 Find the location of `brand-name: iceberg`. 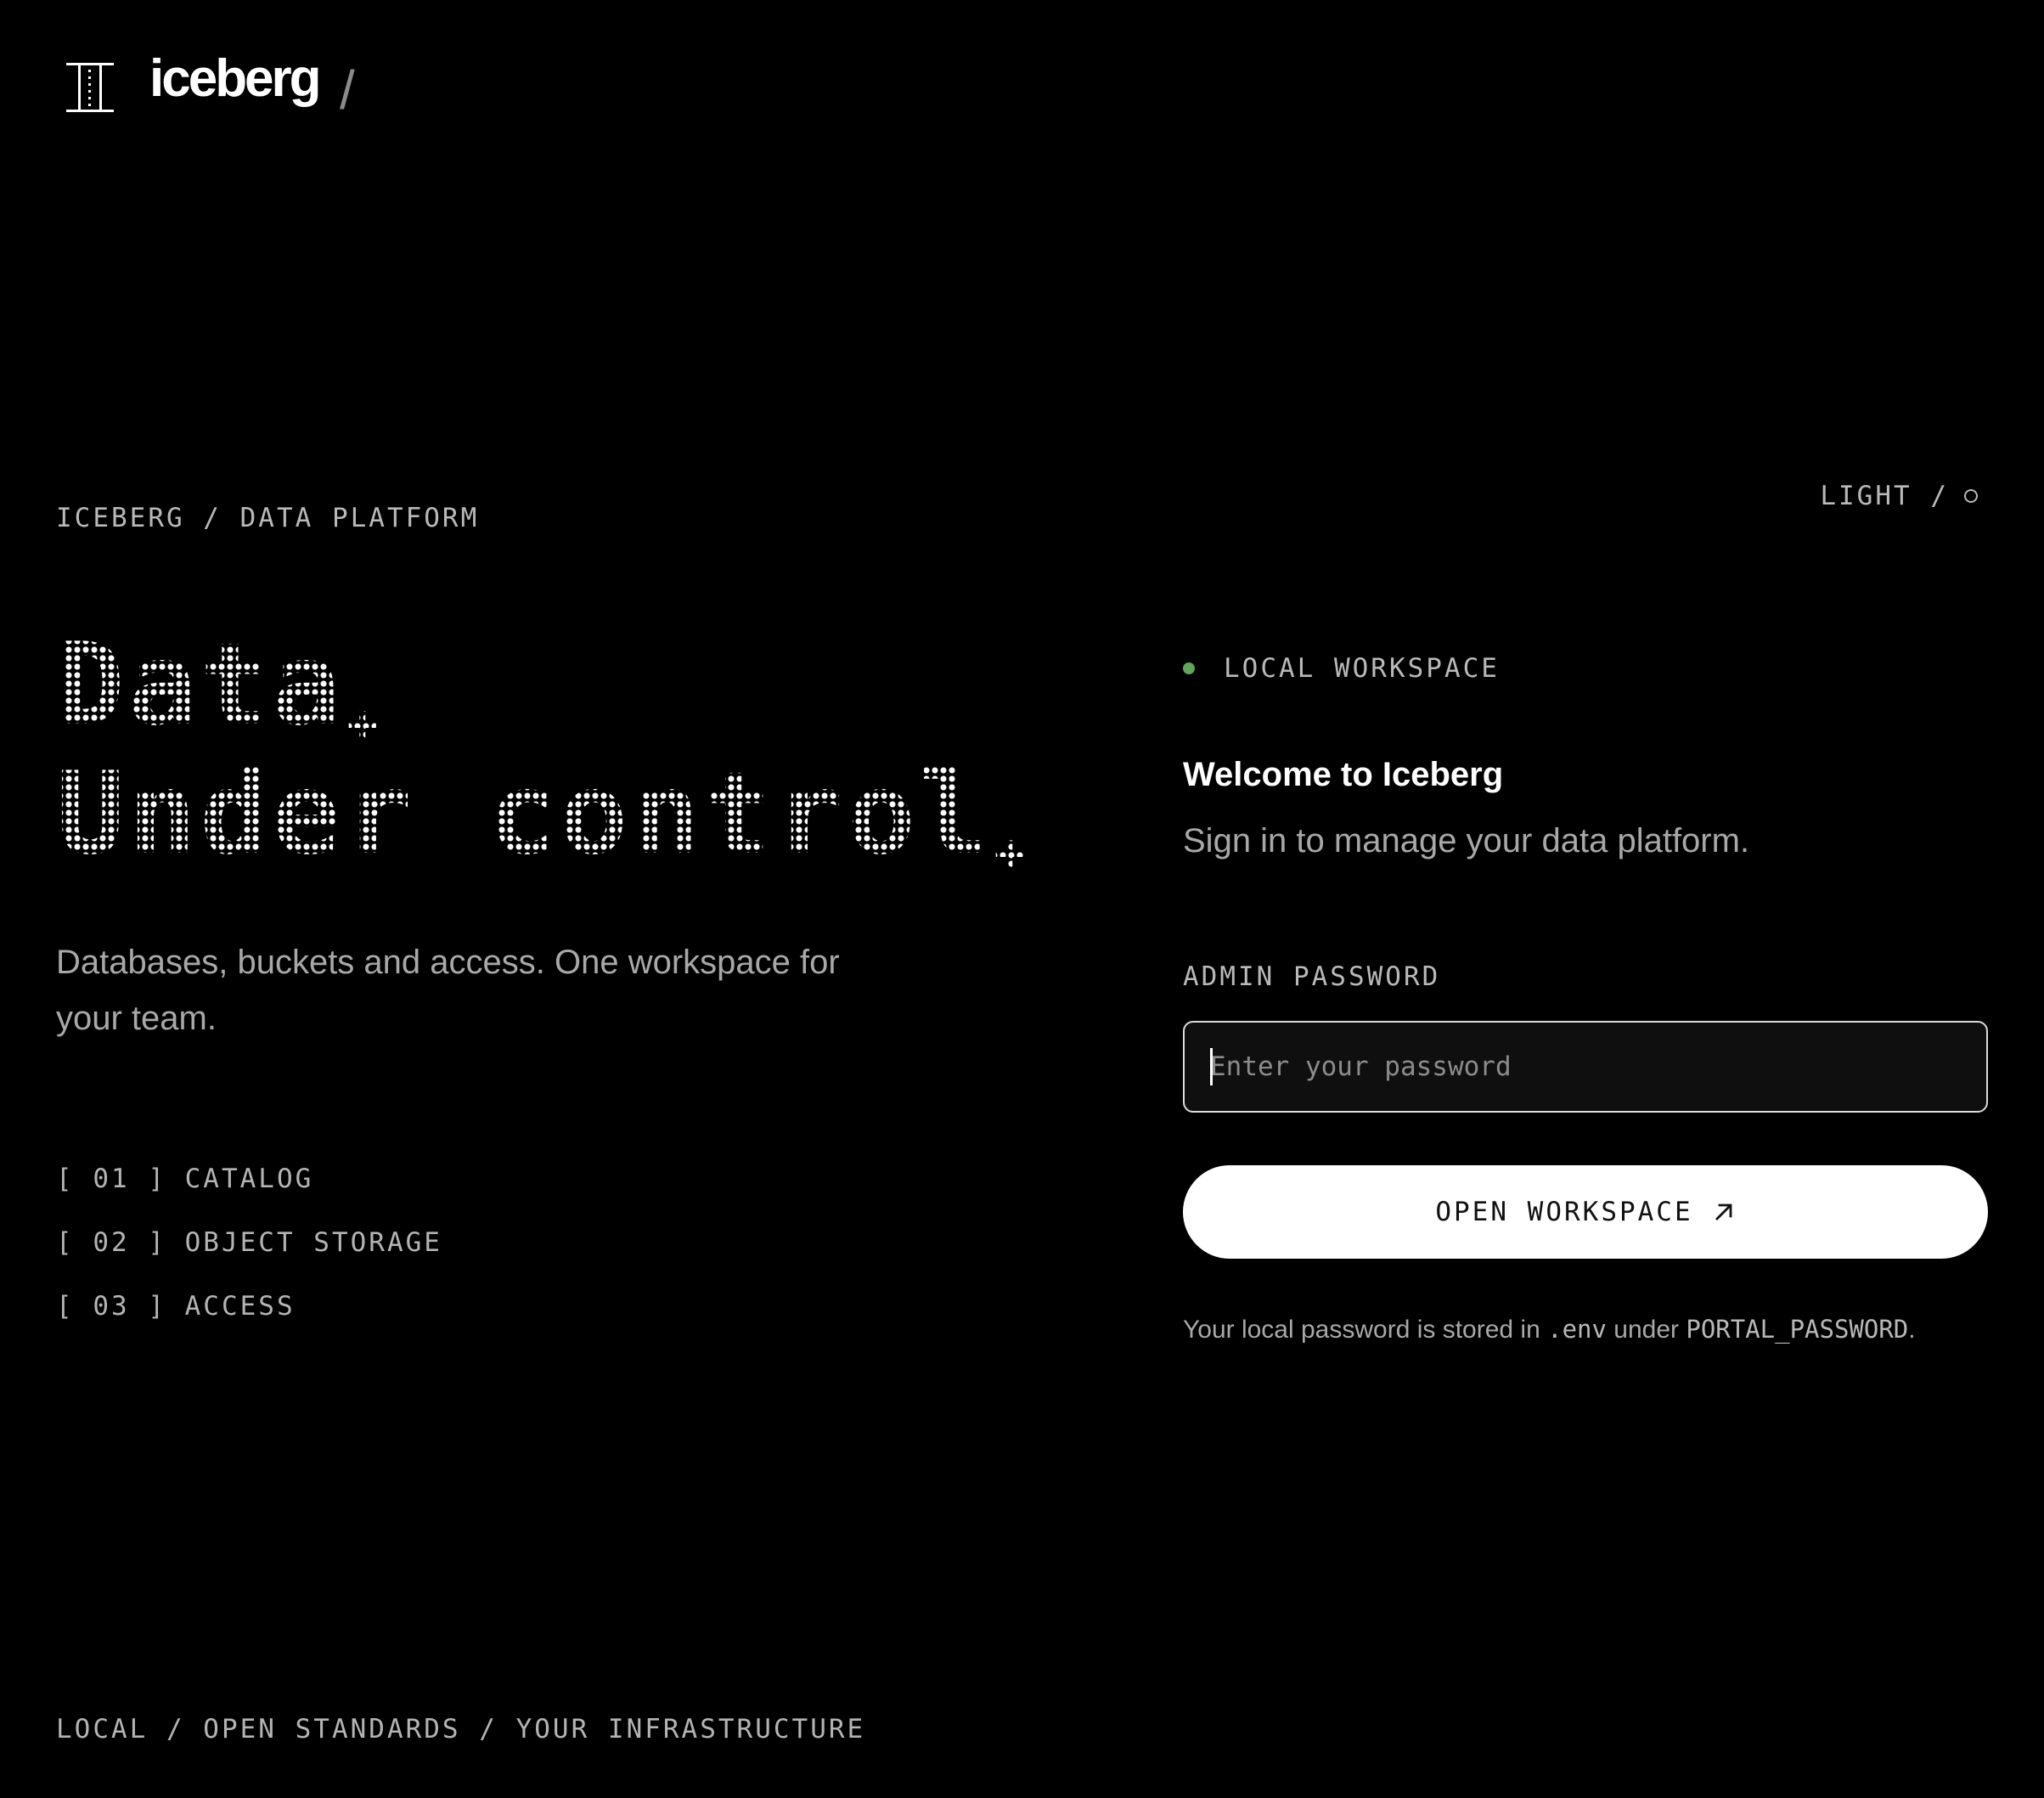

brand-name: iceberg is located at coordinates (236, 79).